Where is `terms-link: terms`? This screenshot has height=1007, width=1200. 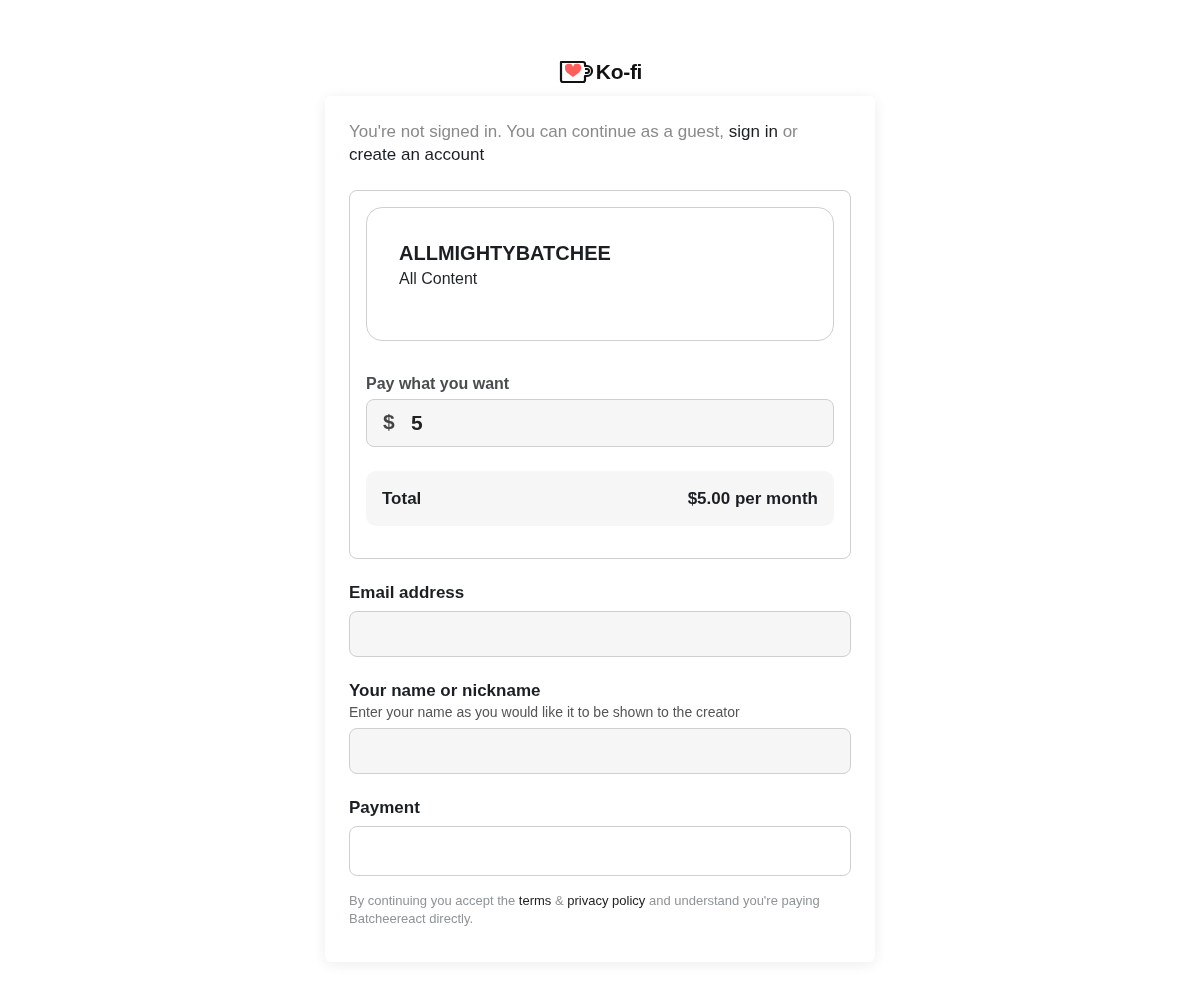
terms-link: terms is located at coordinates (535, 900).